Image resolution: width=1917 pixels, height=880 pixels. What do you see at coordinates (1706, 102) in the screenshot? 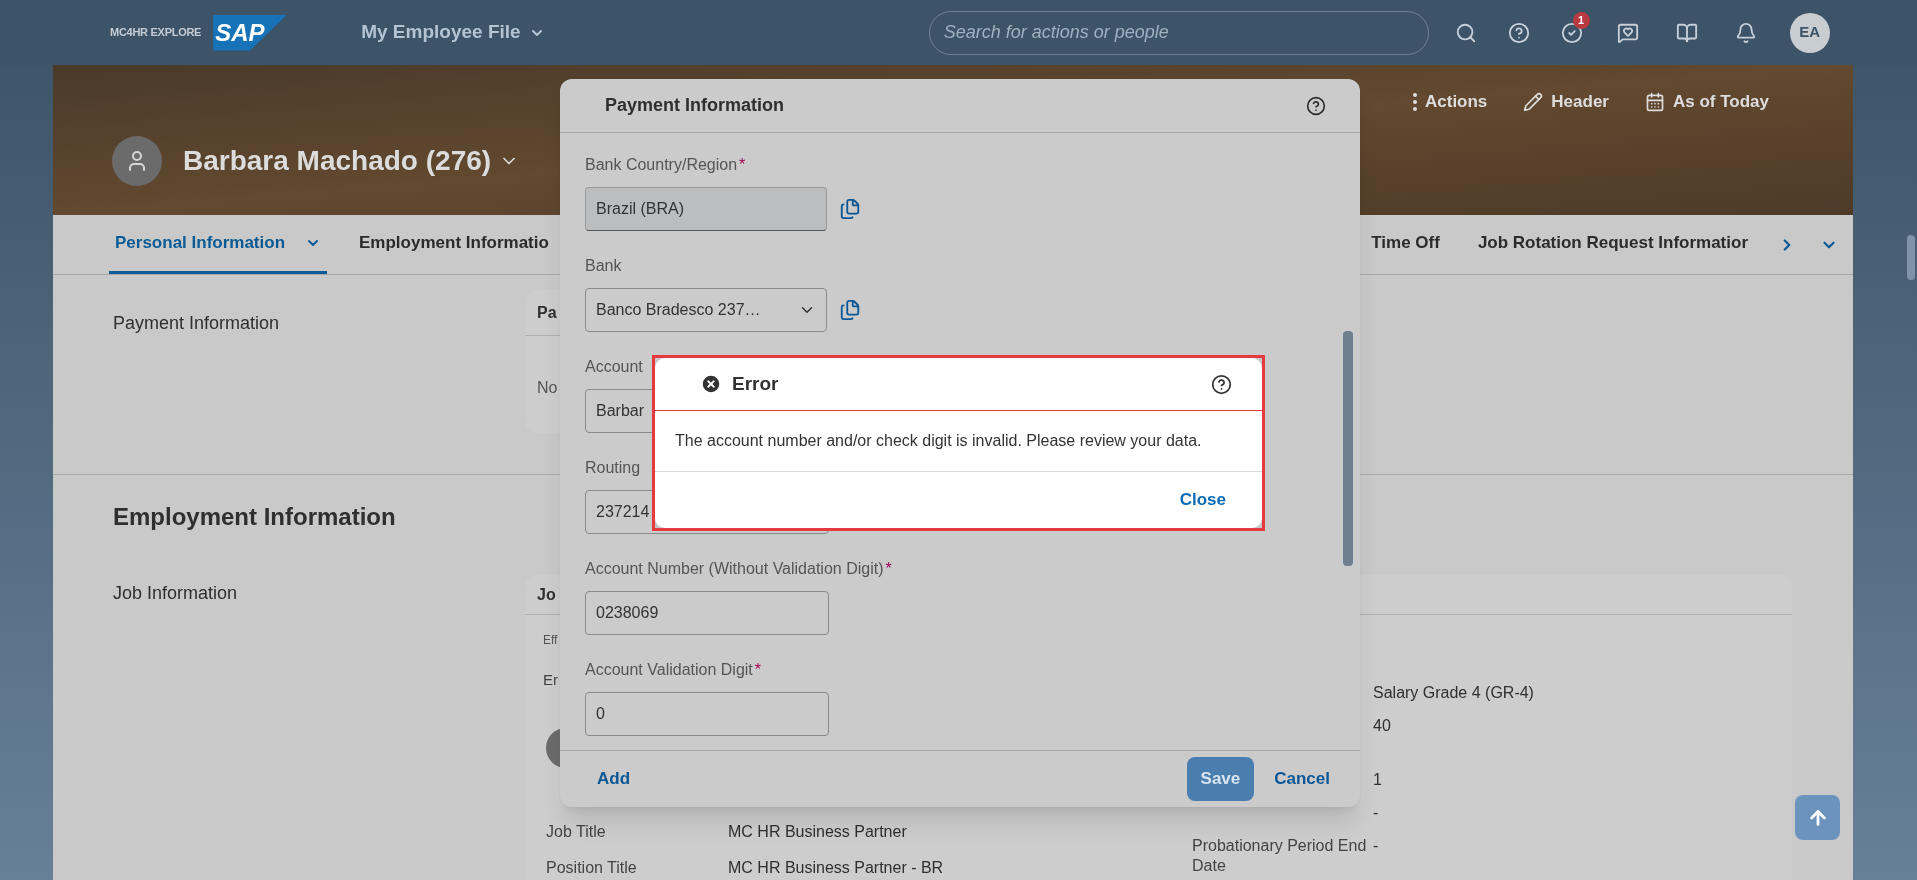
I see `header-action: As of Today` at bounding box center [1706, 102].